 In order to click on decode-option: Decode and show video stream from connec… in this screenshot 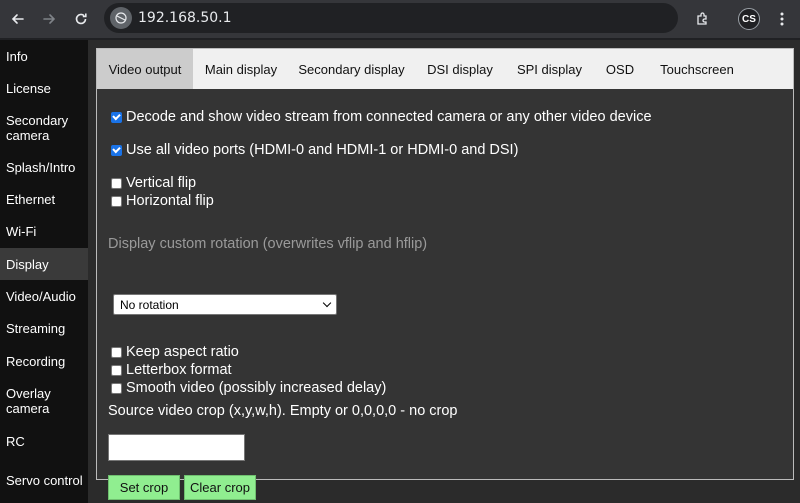, I will do `click(381, 117)`.